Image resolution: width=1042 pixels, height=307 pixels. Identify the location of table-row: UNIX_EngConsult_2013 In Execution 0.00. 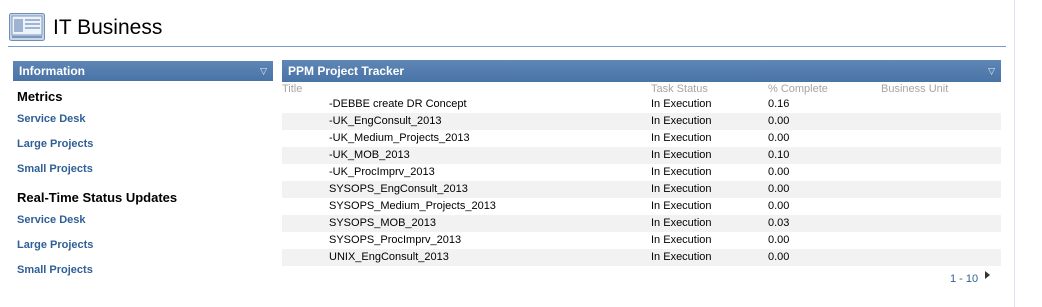
(641, 257).